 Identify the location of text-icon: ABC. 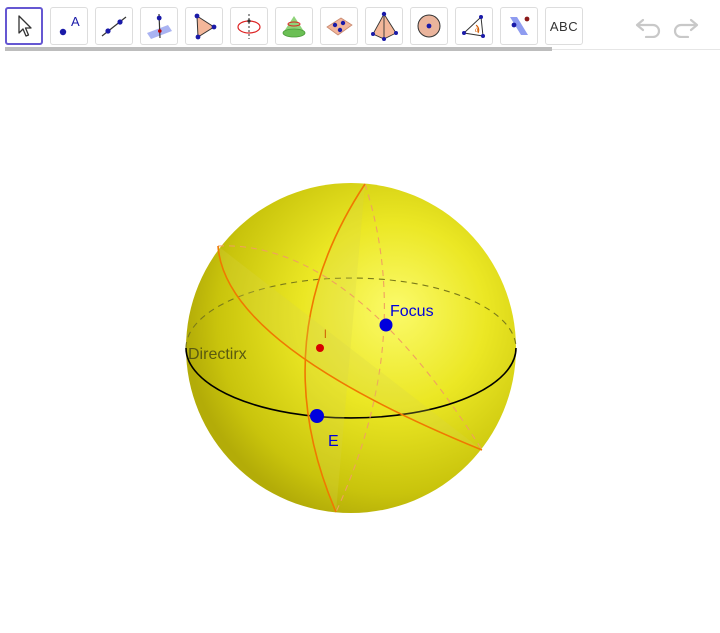
(564, 26).